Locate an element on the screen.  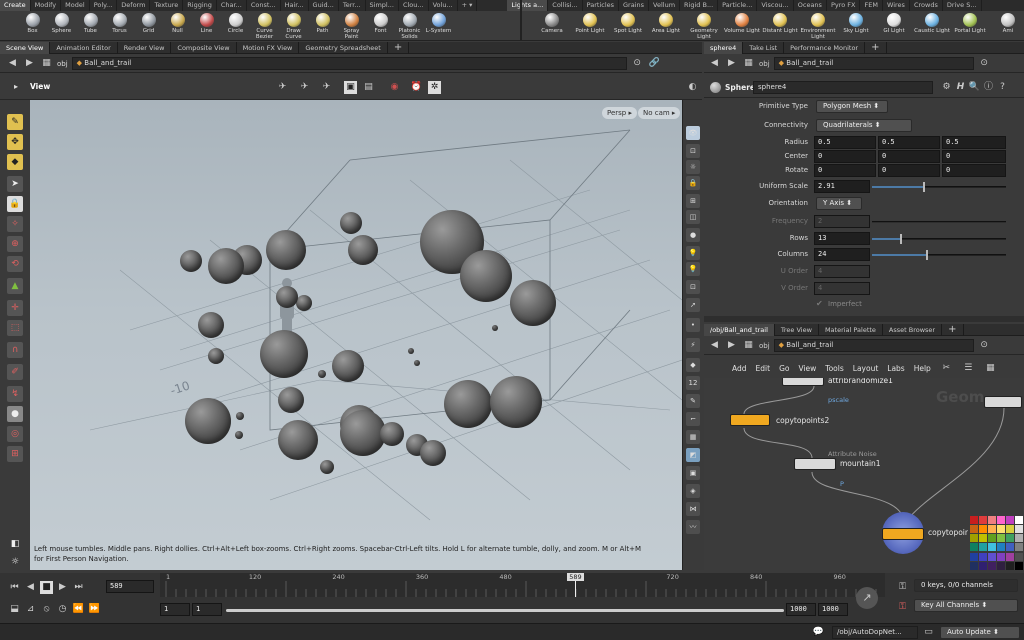
shelf-tab-create-0: Create is located at coordinates (15, 5).